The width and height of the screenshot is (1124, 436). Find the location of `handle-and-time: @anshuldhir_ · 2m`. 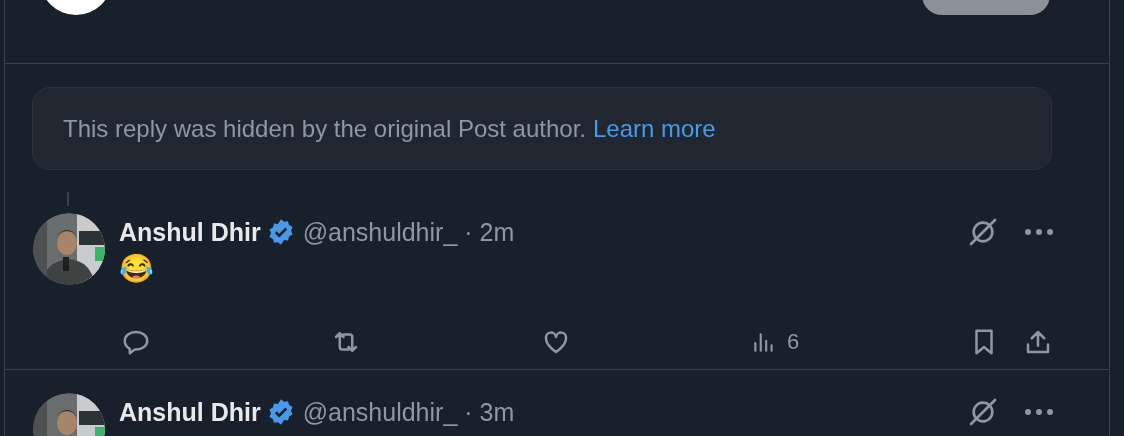

handle-and-time: @anshuldhir_ · 2m is located at coordinates (408, 232).